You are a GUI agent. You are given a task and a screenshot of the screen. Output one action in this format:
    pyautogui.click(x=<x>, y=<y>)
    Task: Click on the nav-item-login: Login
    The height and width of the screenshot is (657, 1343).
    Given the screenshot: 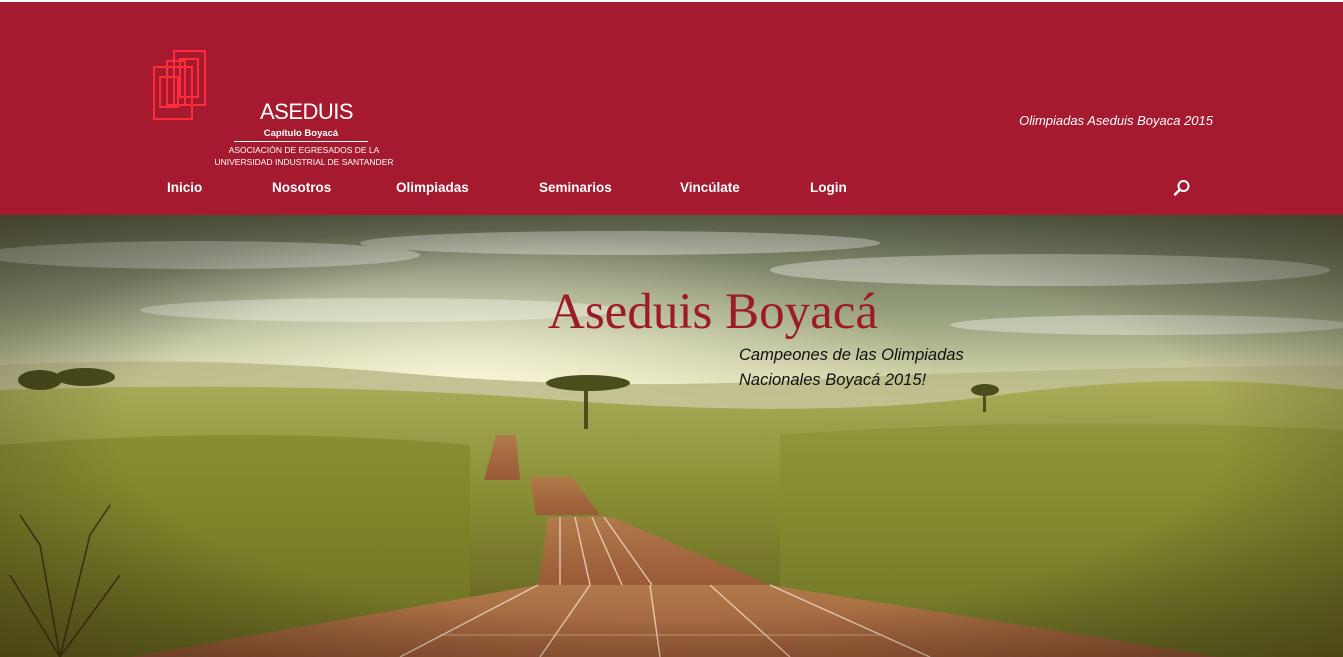 What is the action you would take?
    pyautogui.click(x=828, y=188)
    